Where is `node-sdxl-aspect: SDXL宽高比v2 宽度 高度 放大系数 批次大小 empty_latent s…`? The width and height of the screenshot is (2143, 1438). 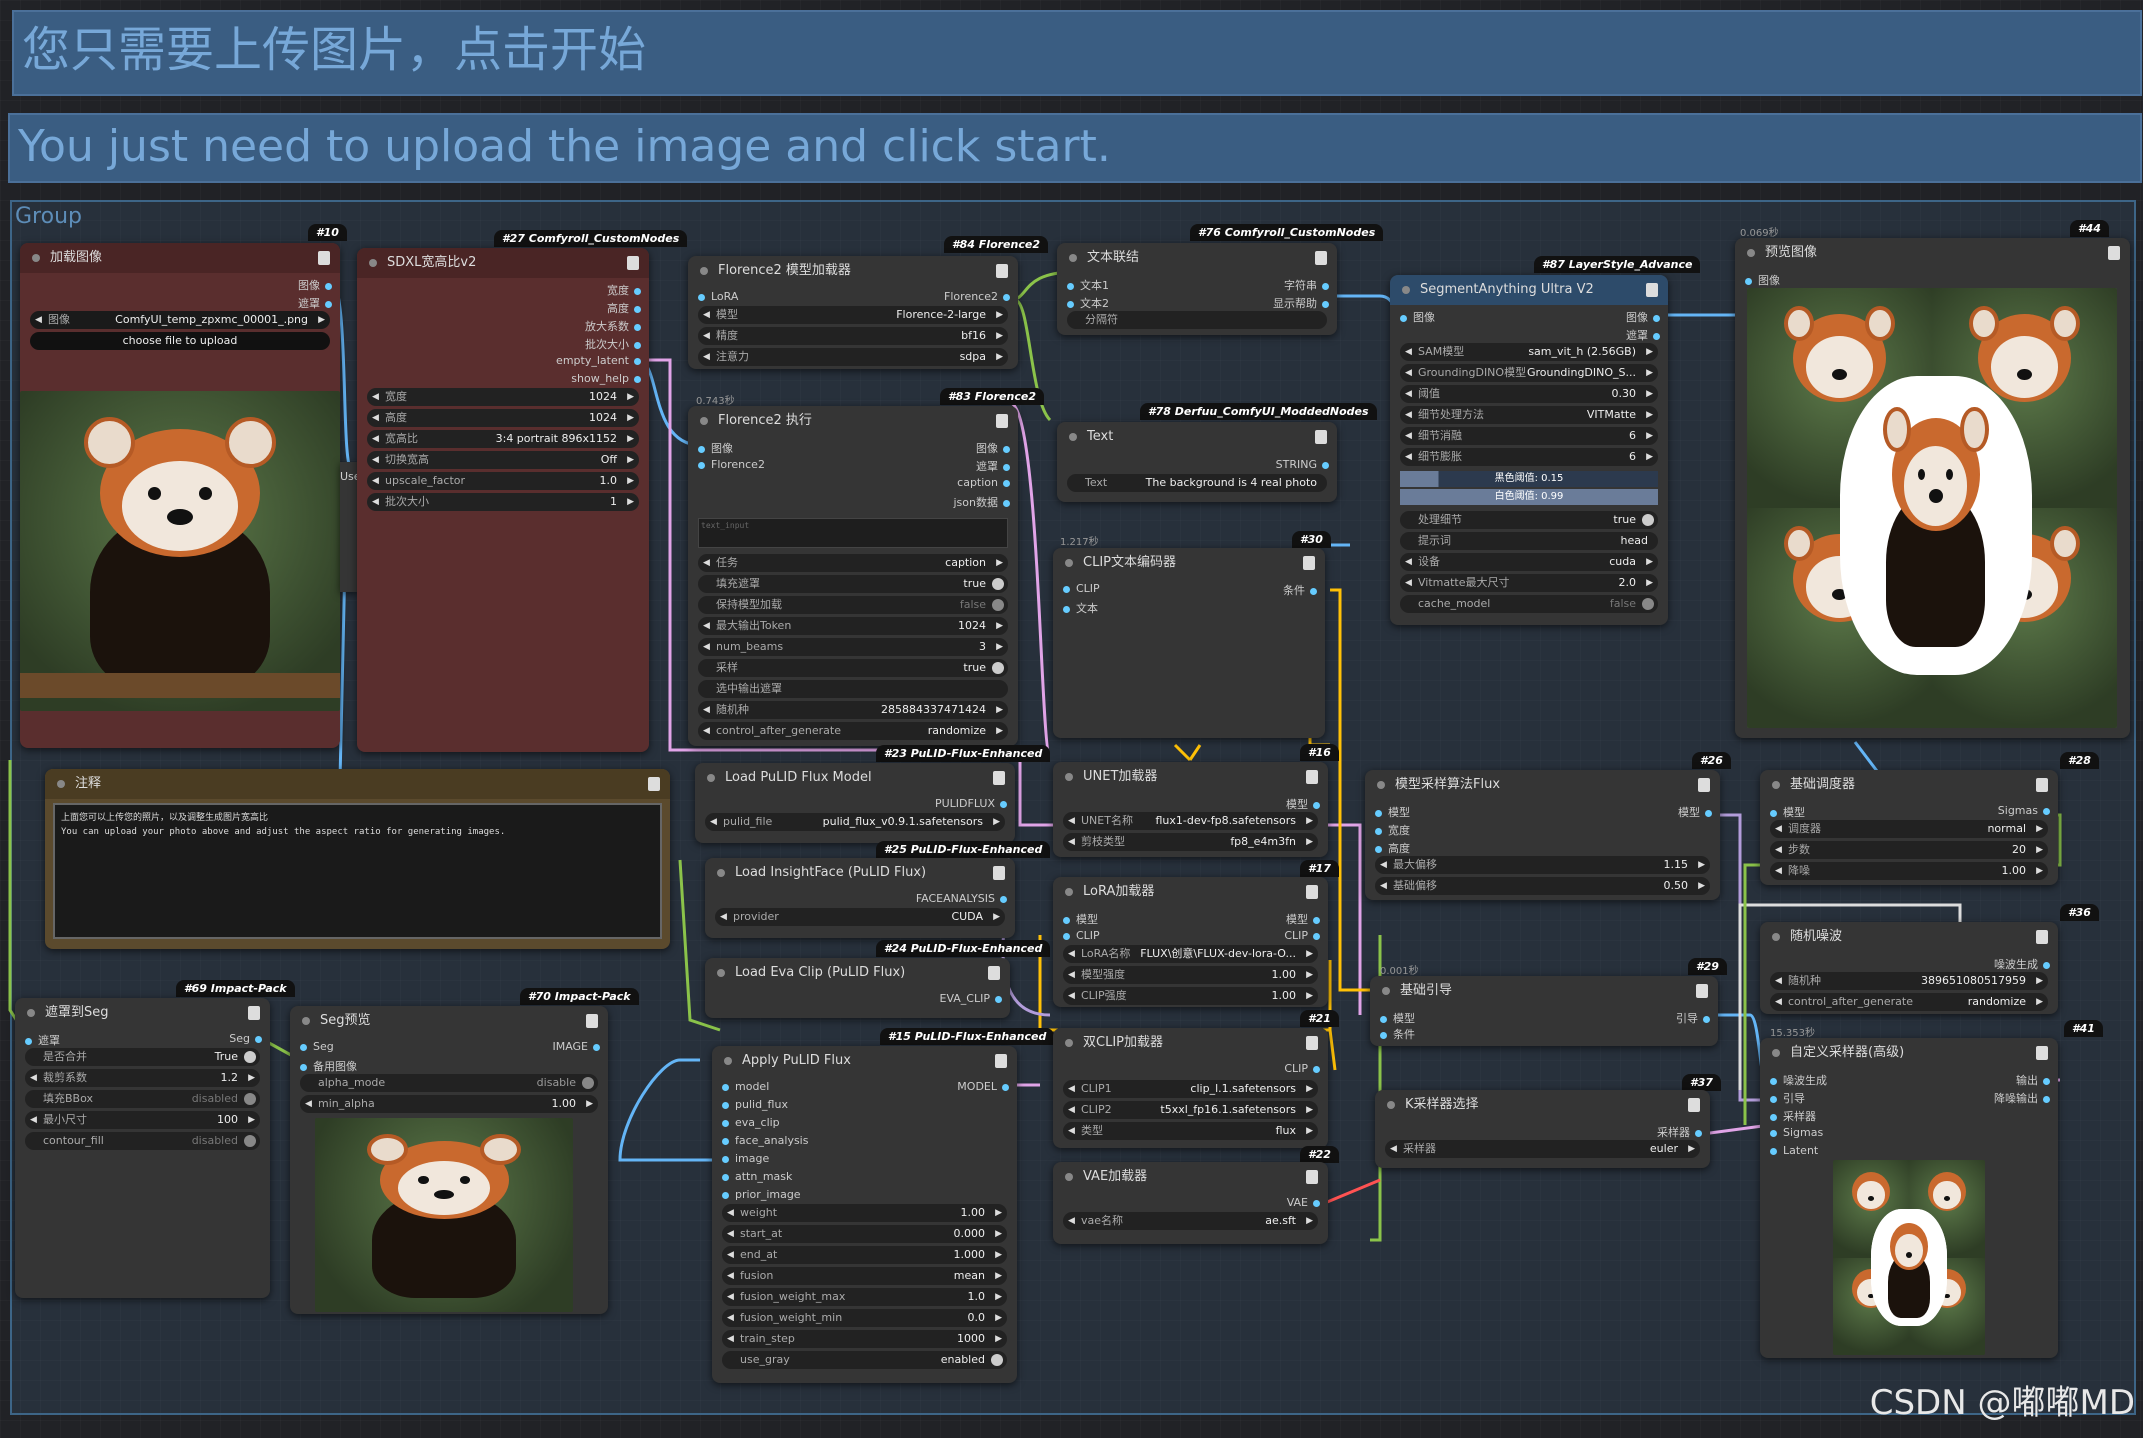
node-sdxl-aspect: SDXL宽高比v2 宽度 高度 放大系数 批次大小 empty_latent s… is located at coordinates (503, 500).